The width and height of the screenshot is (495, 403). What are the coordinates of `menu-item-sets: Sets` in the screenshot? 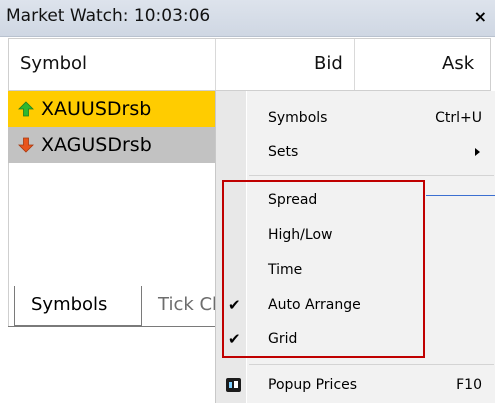 It's located at (355, 152).